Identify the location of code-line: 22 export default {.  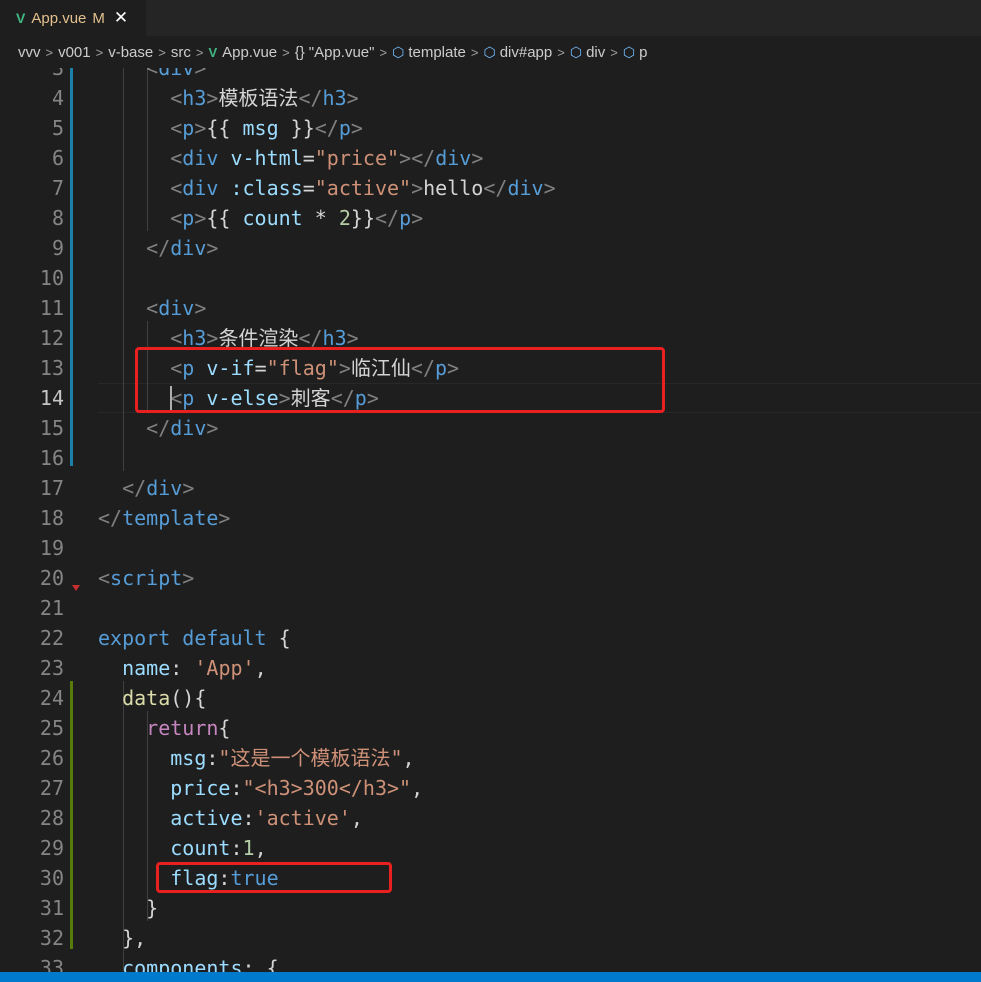
(490, 638).